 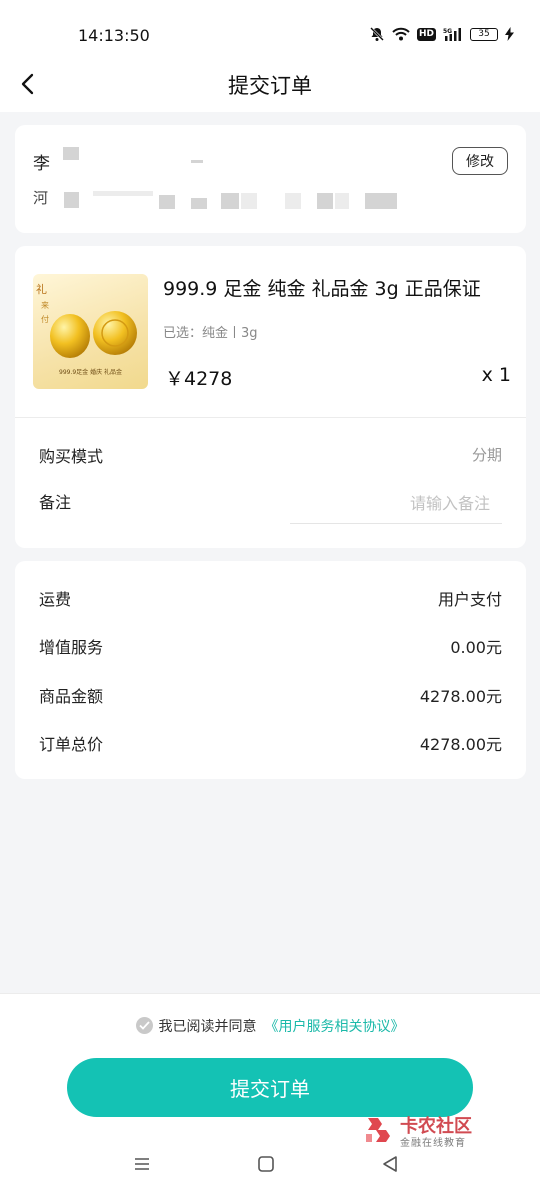 I want to click on agreement-text: 我已阅读并同意, so click(x=207, y=1027).